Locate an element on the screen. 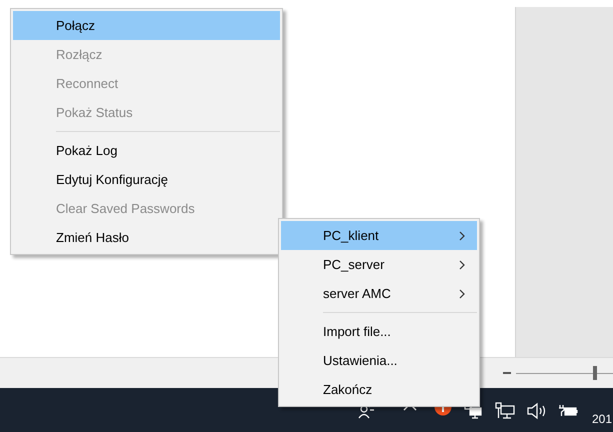 This screenshot has width=613, height=432. clock-date: 201 is located at coordinates (602, 419).